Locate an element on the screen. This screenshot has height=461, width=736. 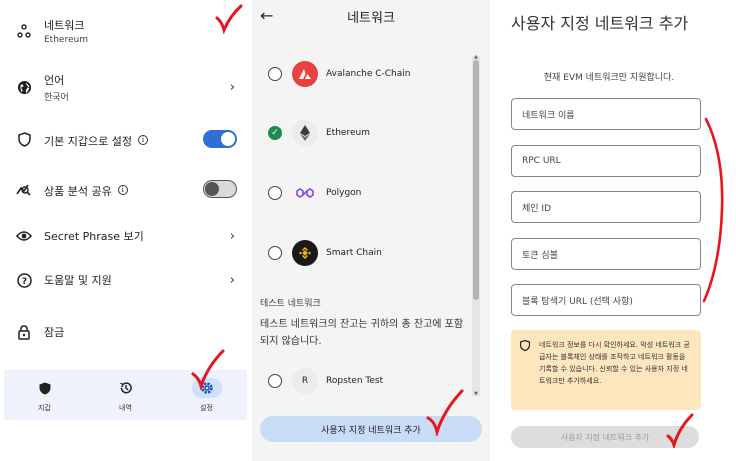
settings-item-title: 네트워크 is located at coordinates (64, 25).